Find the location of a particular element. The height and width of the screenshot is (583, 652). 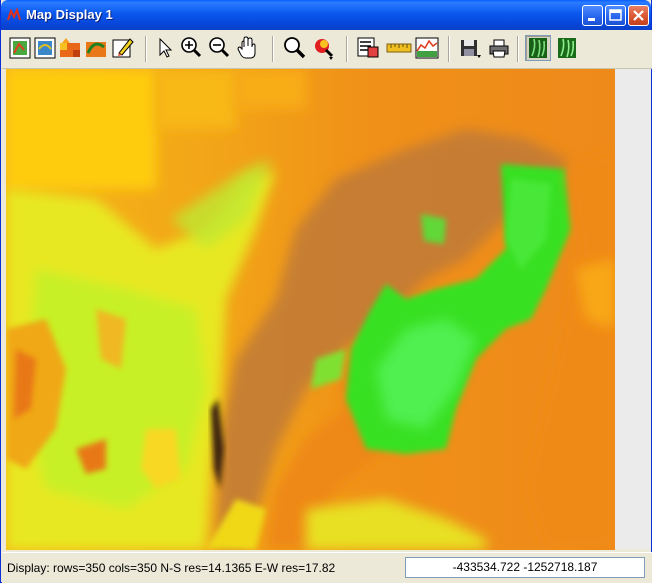

print-button is located at coordinates (499, 48).